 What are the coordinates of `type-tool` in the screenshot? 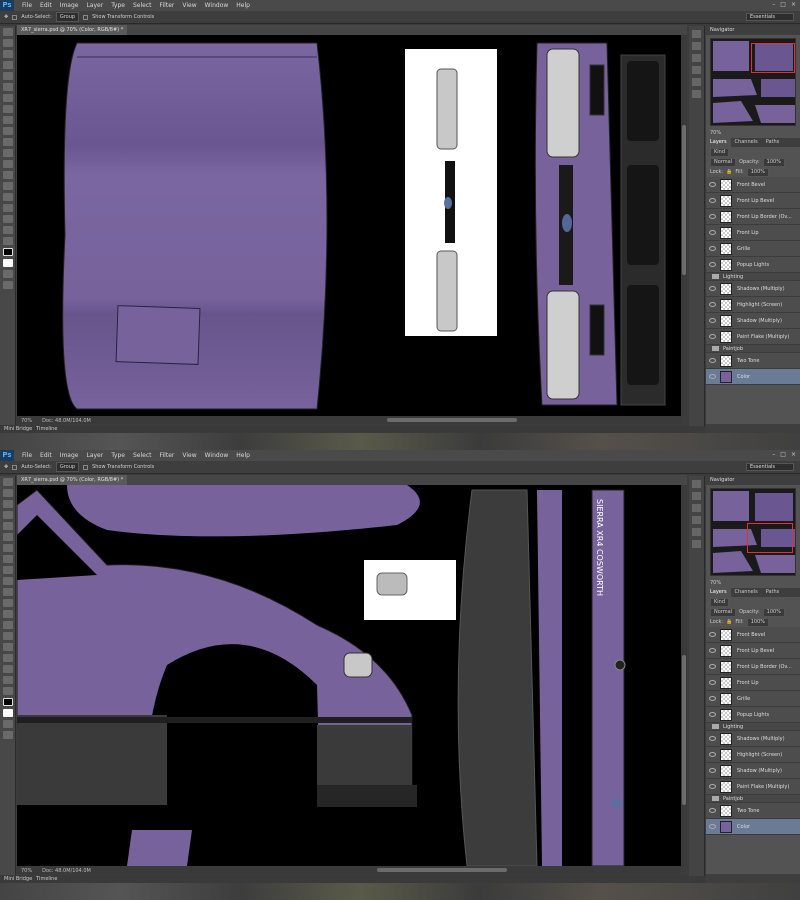 It's located at (8, 197).